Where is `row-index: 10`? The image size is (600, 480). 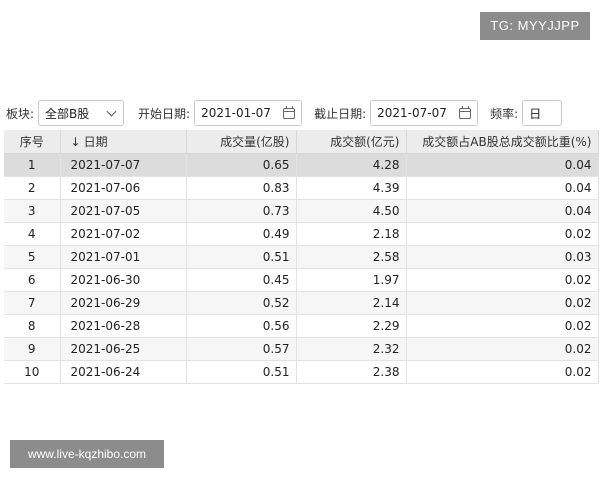
row-index: 10 is located at coordinates (32, 372).